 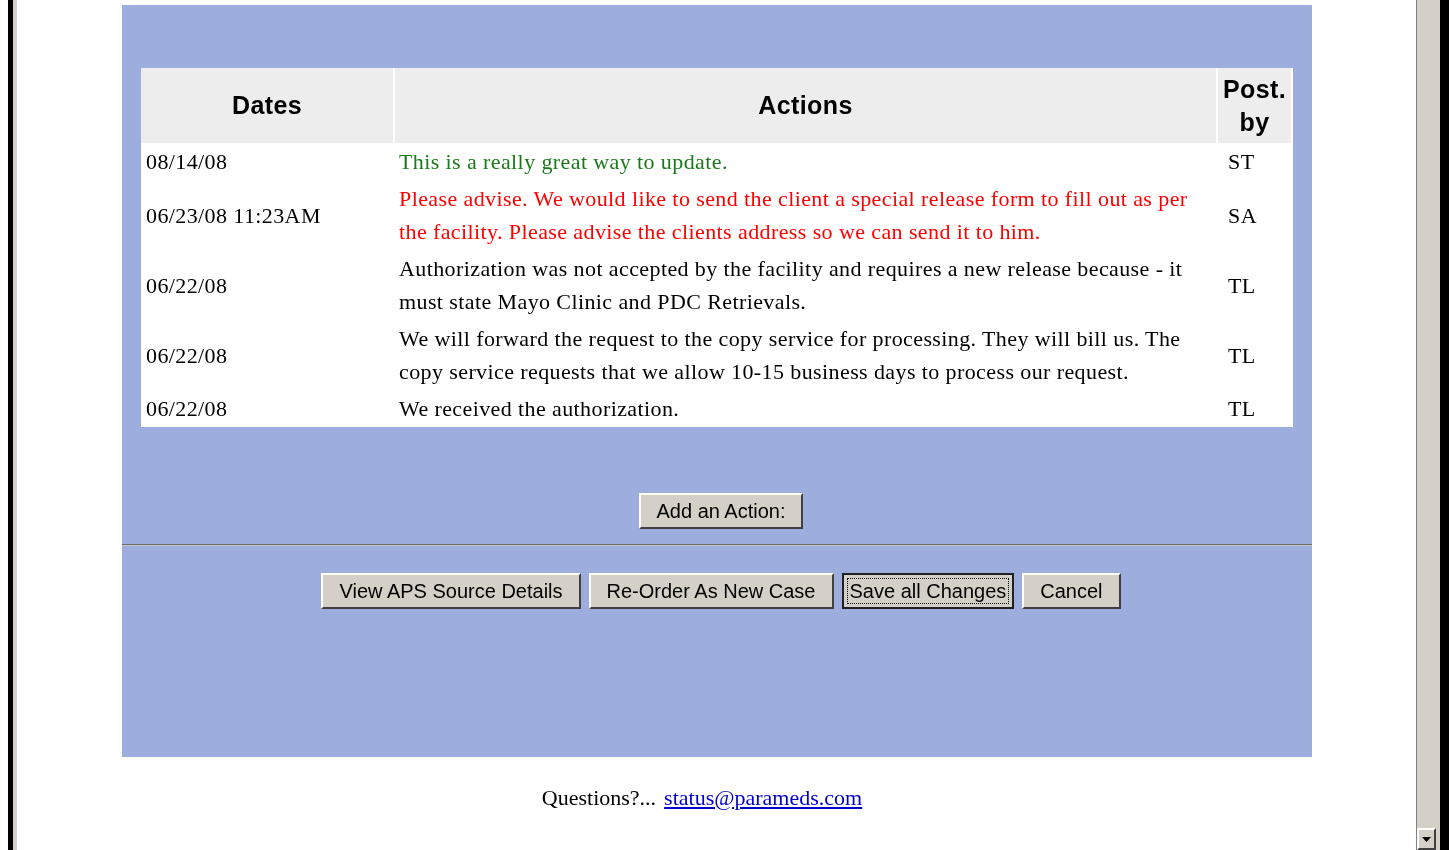 What do you see at coordinates (1071, 591) in the screenshot?
I see `form-button: Cancel` at bounding box center [1071, 591].